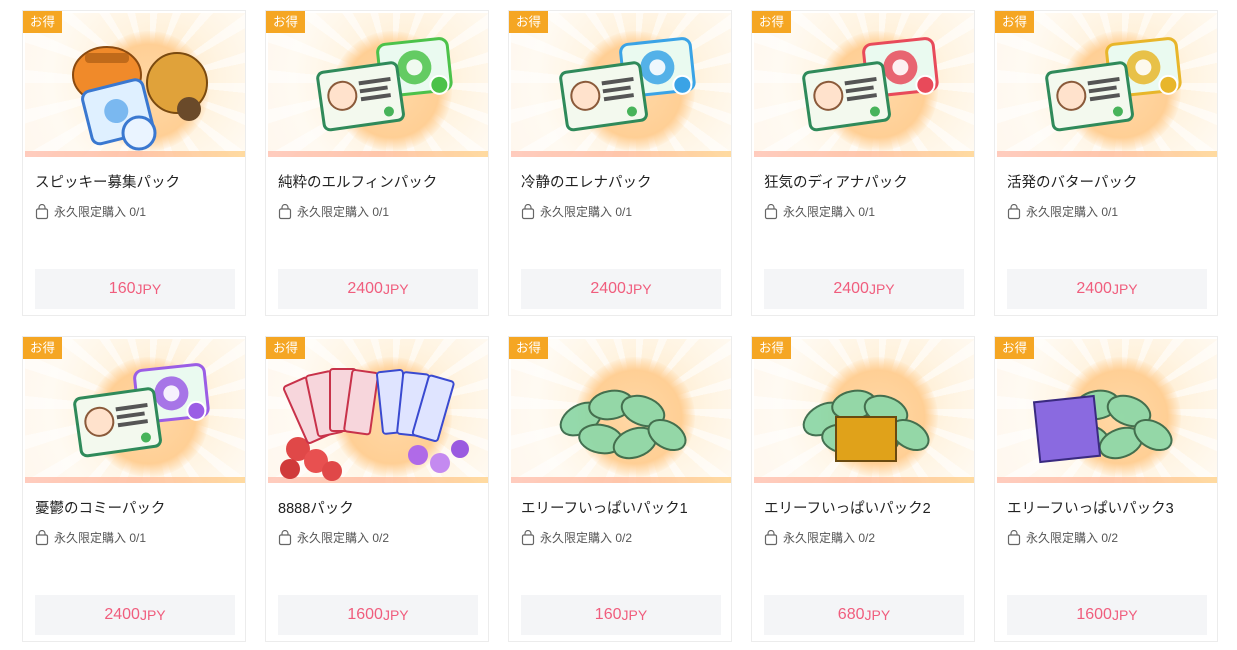 The image size is (1237, 650). I want to click on price-amount: 680, so click(851, 614).